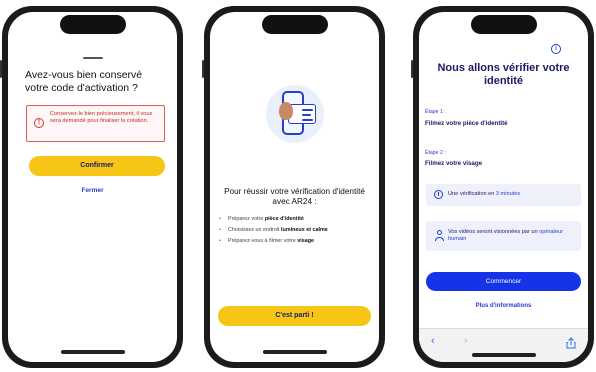  What do you see at coordinates (571, 344) in the screenshot?
I see `share-icon` at bounding box center [571, 344].